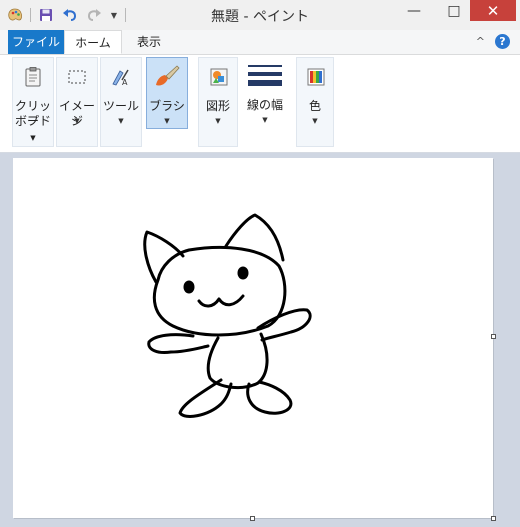 This screenshot has width=520, height=527. Describe the element at coordinates (149, 42) in the screenshot. I see `tab-view: 表示` at that location.